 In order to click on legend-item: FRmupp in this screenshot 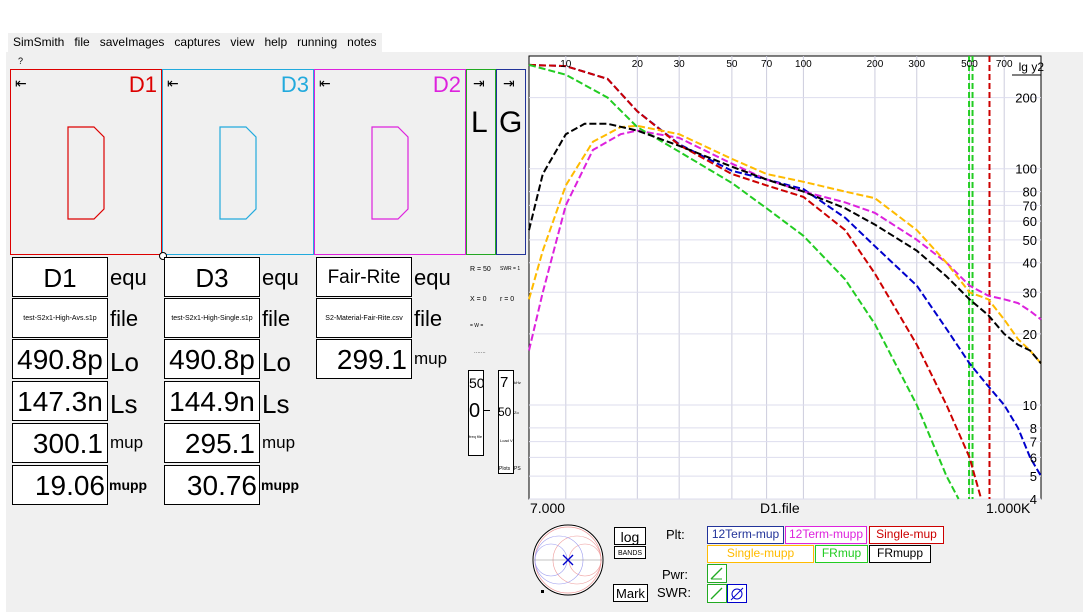, I will do `click(900, 554)`.